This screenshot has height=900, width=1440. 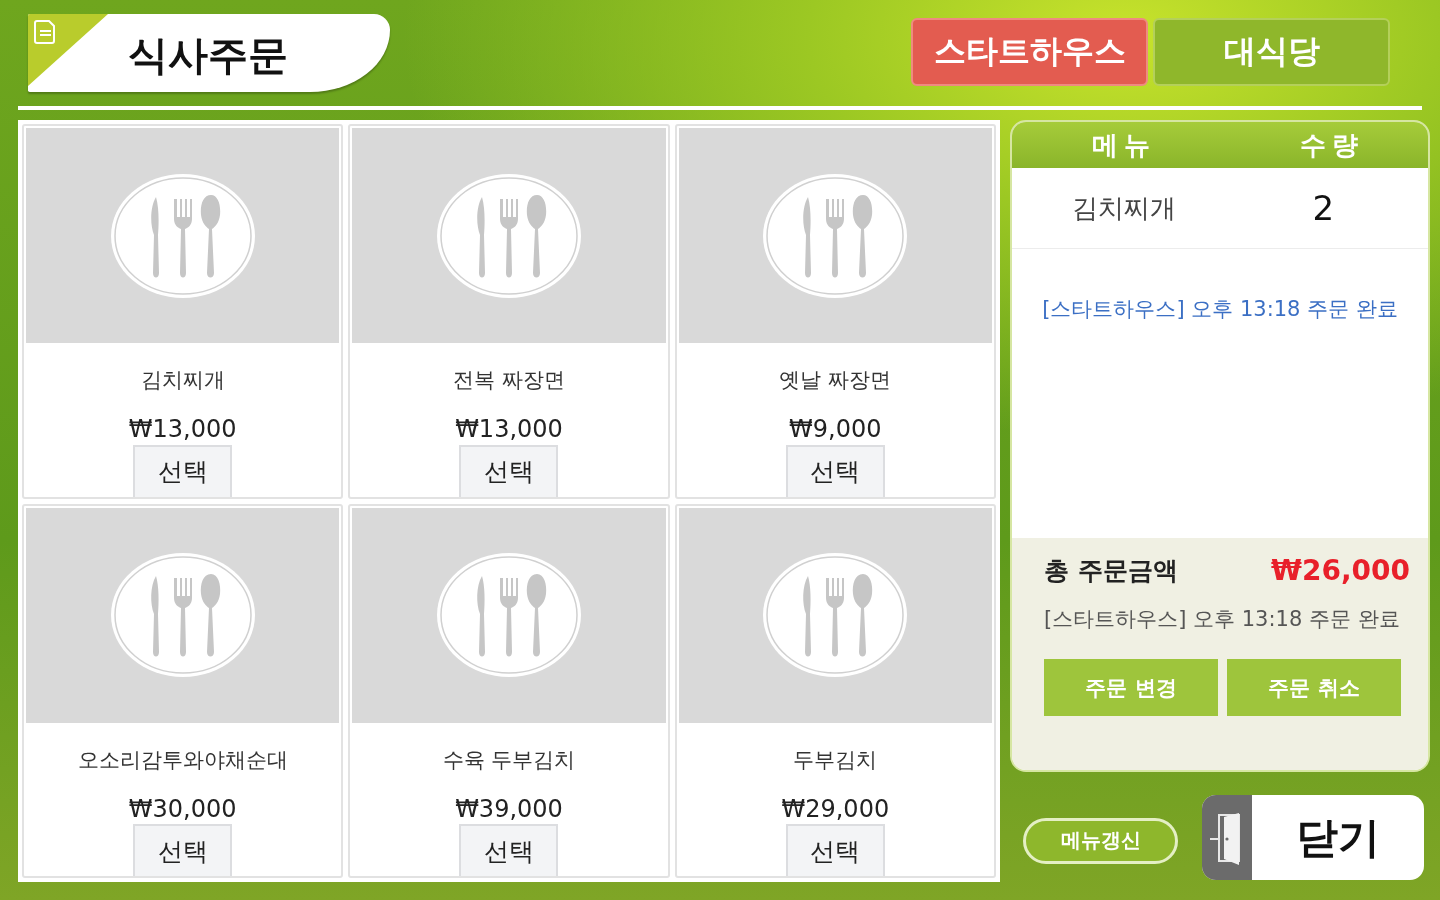 I want to click on total-amount: ₩26,000, so click(x=1340, y=570).